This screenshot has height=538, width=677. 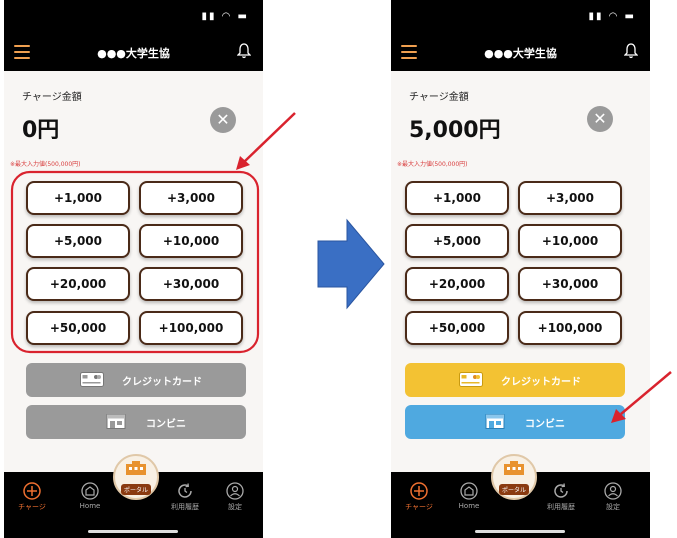 What do you see at coordinates (455, 130) in the screenshot?
I see `charge-amount-value: 5,000円` at bounding box center [455, 130].